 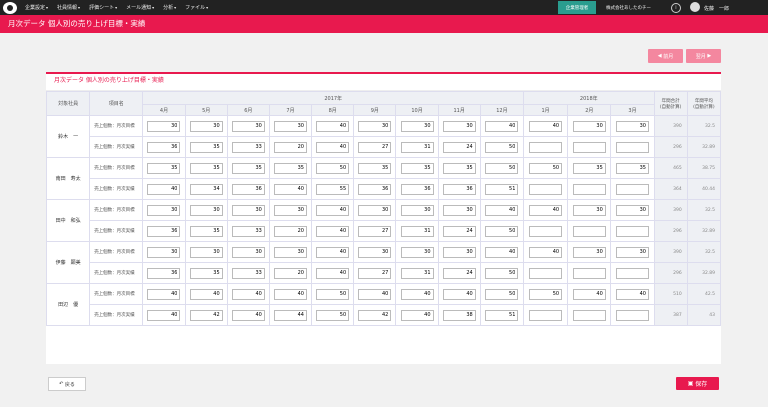 What do you see at coordinates (140, 7) in the screenshot?
I see `menu-mail-notification: メール通知▾` at bounding box center [140, 7].